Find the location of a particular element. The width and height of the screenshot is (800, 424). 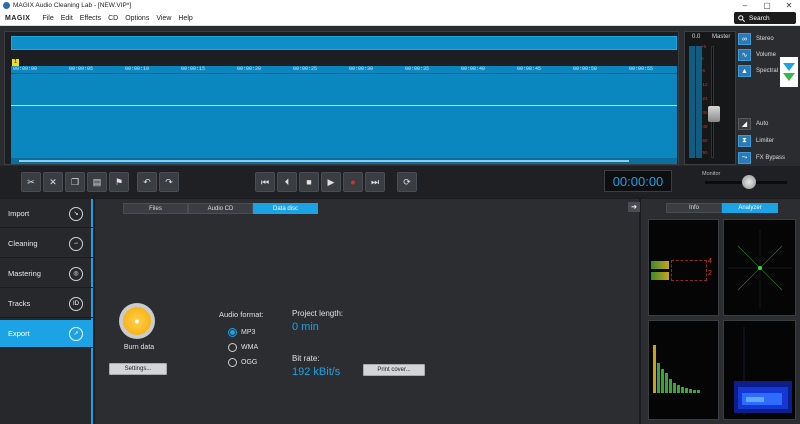

undo-button: ↶ is located at coordinates (147, 182).